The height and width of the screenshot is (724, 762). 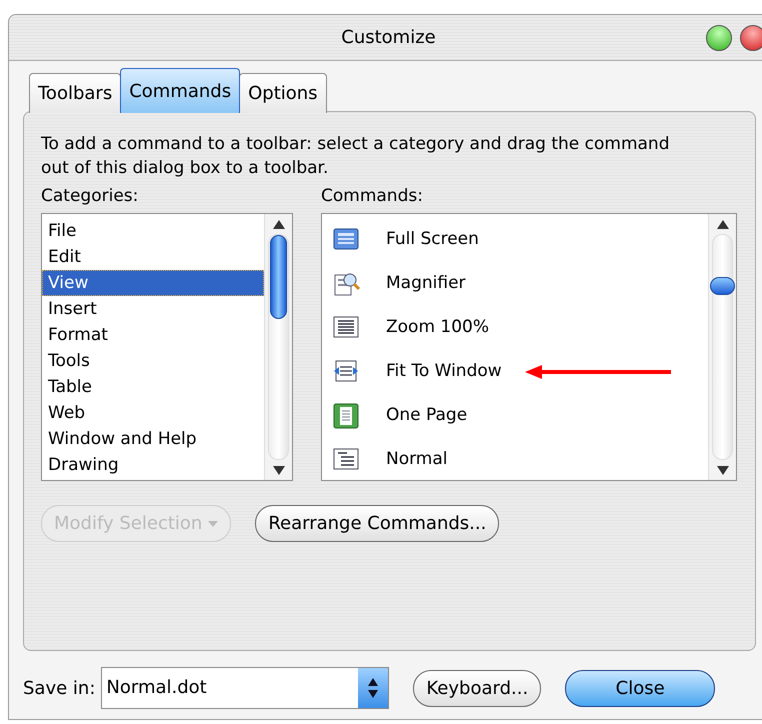 What do you see at coordinates (719, 38) in the screenshot?
I see `zoom-button` at bounding box center [719, 38].